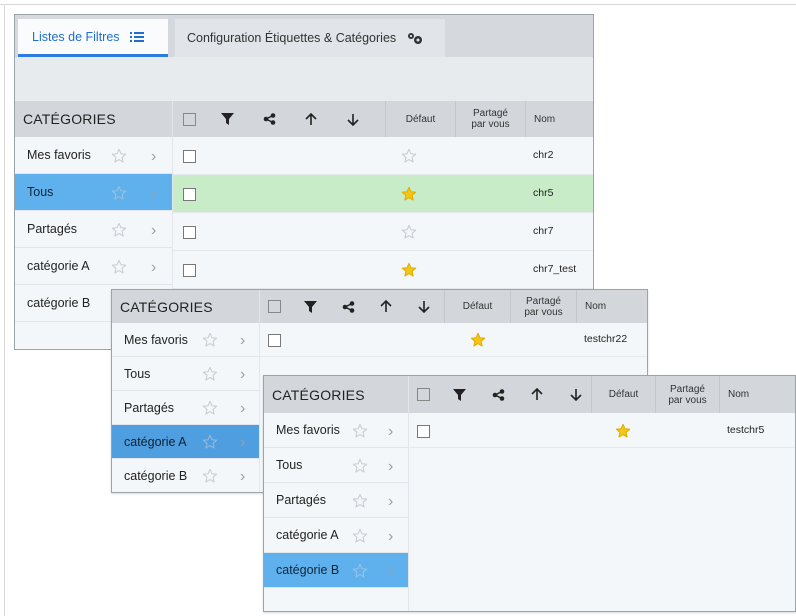 The height and width of the screenshot is (616, 796). Describe the element at coordinates (289, 465) in the screenshot. I see `category-label: Tous` at that location.